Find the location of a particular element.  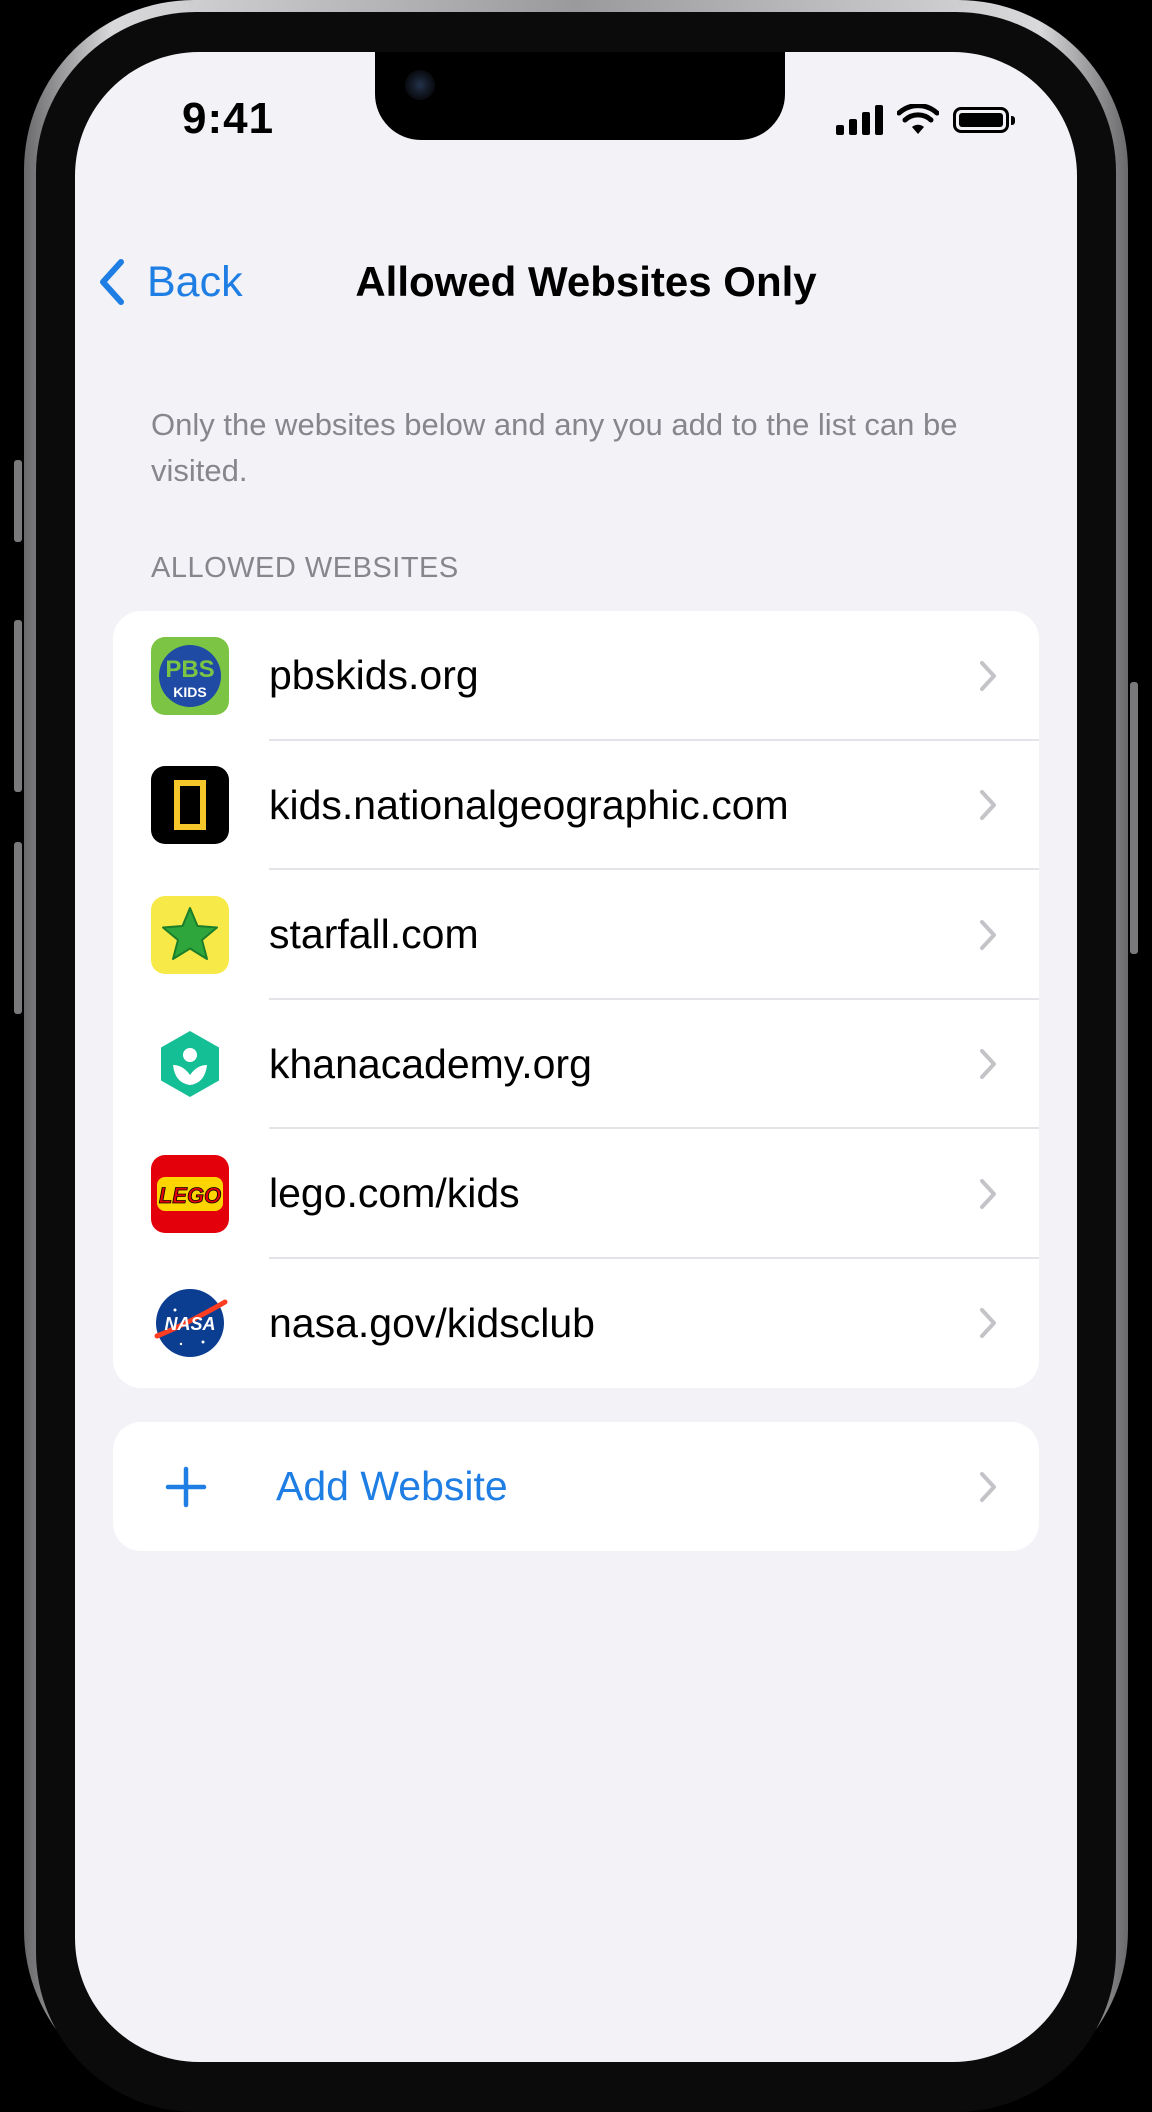

website-row-nasa: NASA nasa.gov/kidsclub is located at coordinates (576, 1324).